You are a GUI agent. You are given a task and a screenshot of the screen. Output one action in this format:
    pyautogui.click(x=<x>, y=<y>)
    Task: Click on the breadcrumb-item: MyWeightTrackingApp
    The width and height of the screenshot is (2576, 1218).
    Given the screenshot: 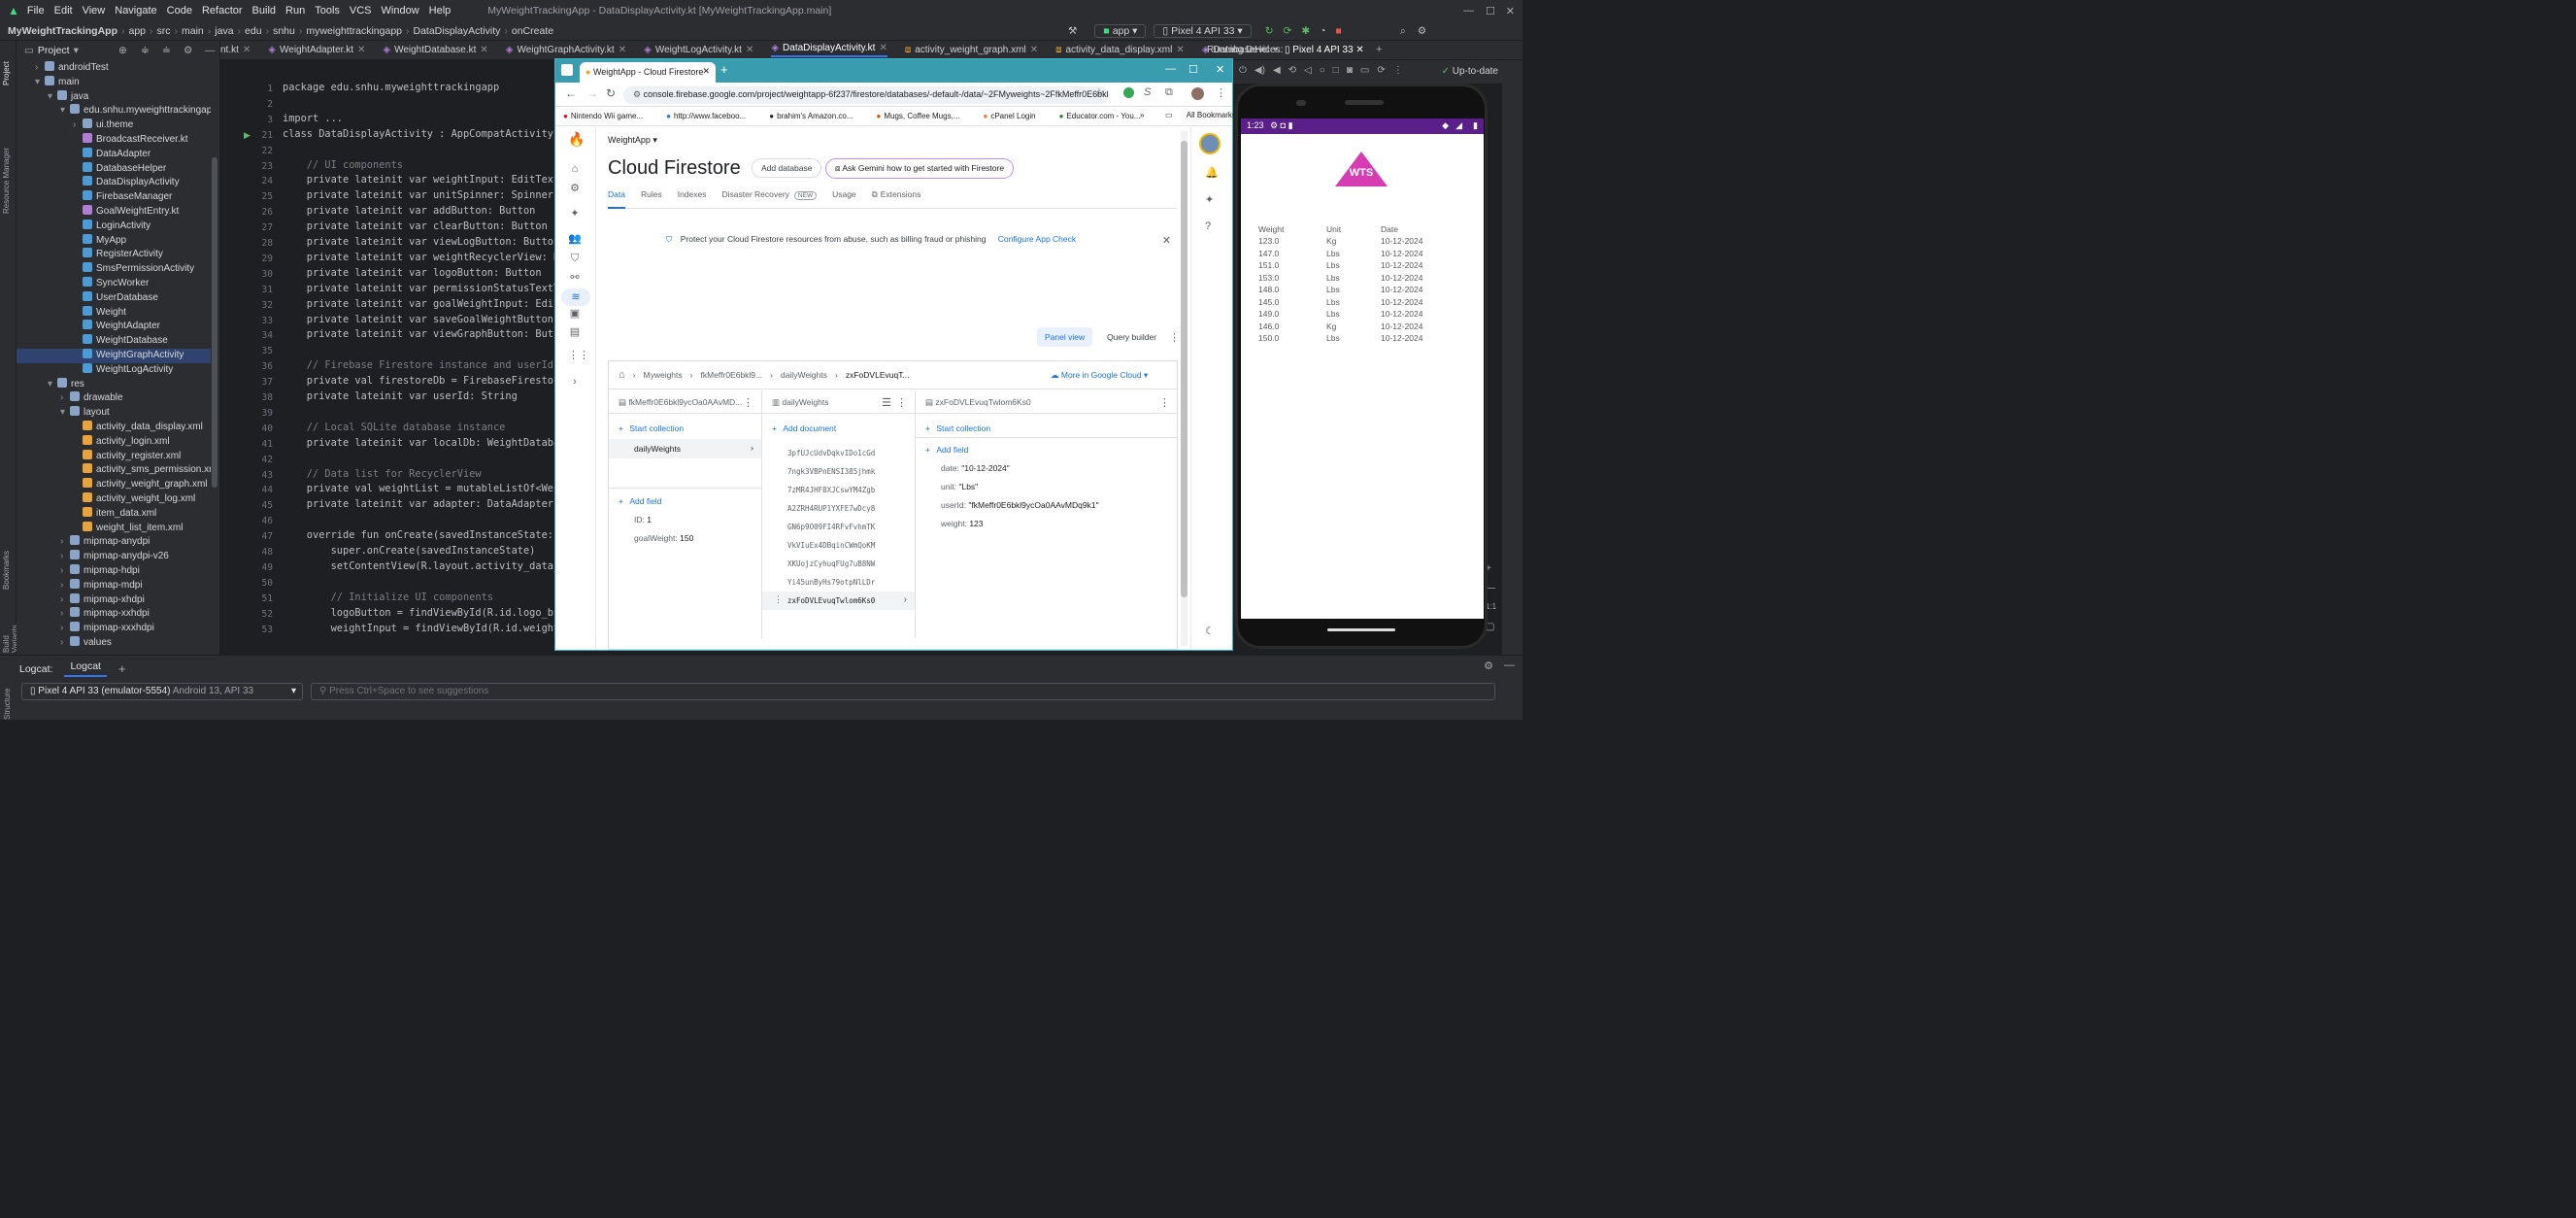 What is the action you would take?
    pyautogui.click(x=63, y=31)
    